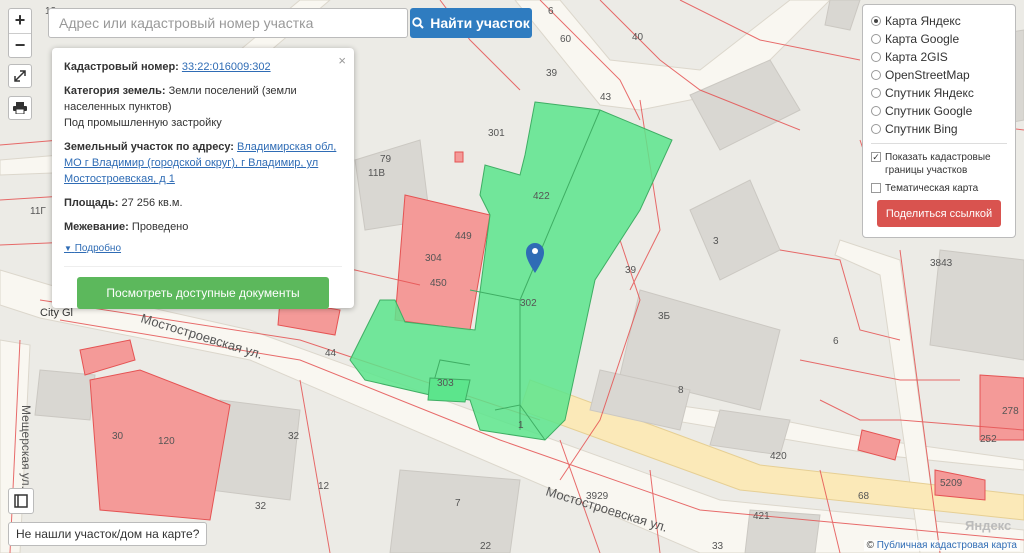 The width and height of the screenshot is (1024, 553). I want to click on survey-row: Межевание: Проведено, so click(203, 227).